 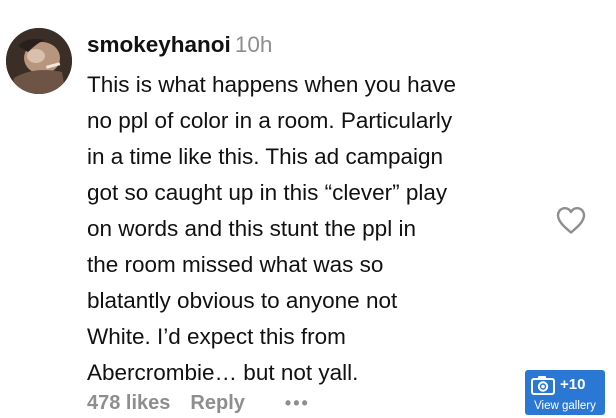 What do you see at coordinates (297, 403) in the screenshot?
I see `more-options-icon: •••` at bounding box center [297, 403].